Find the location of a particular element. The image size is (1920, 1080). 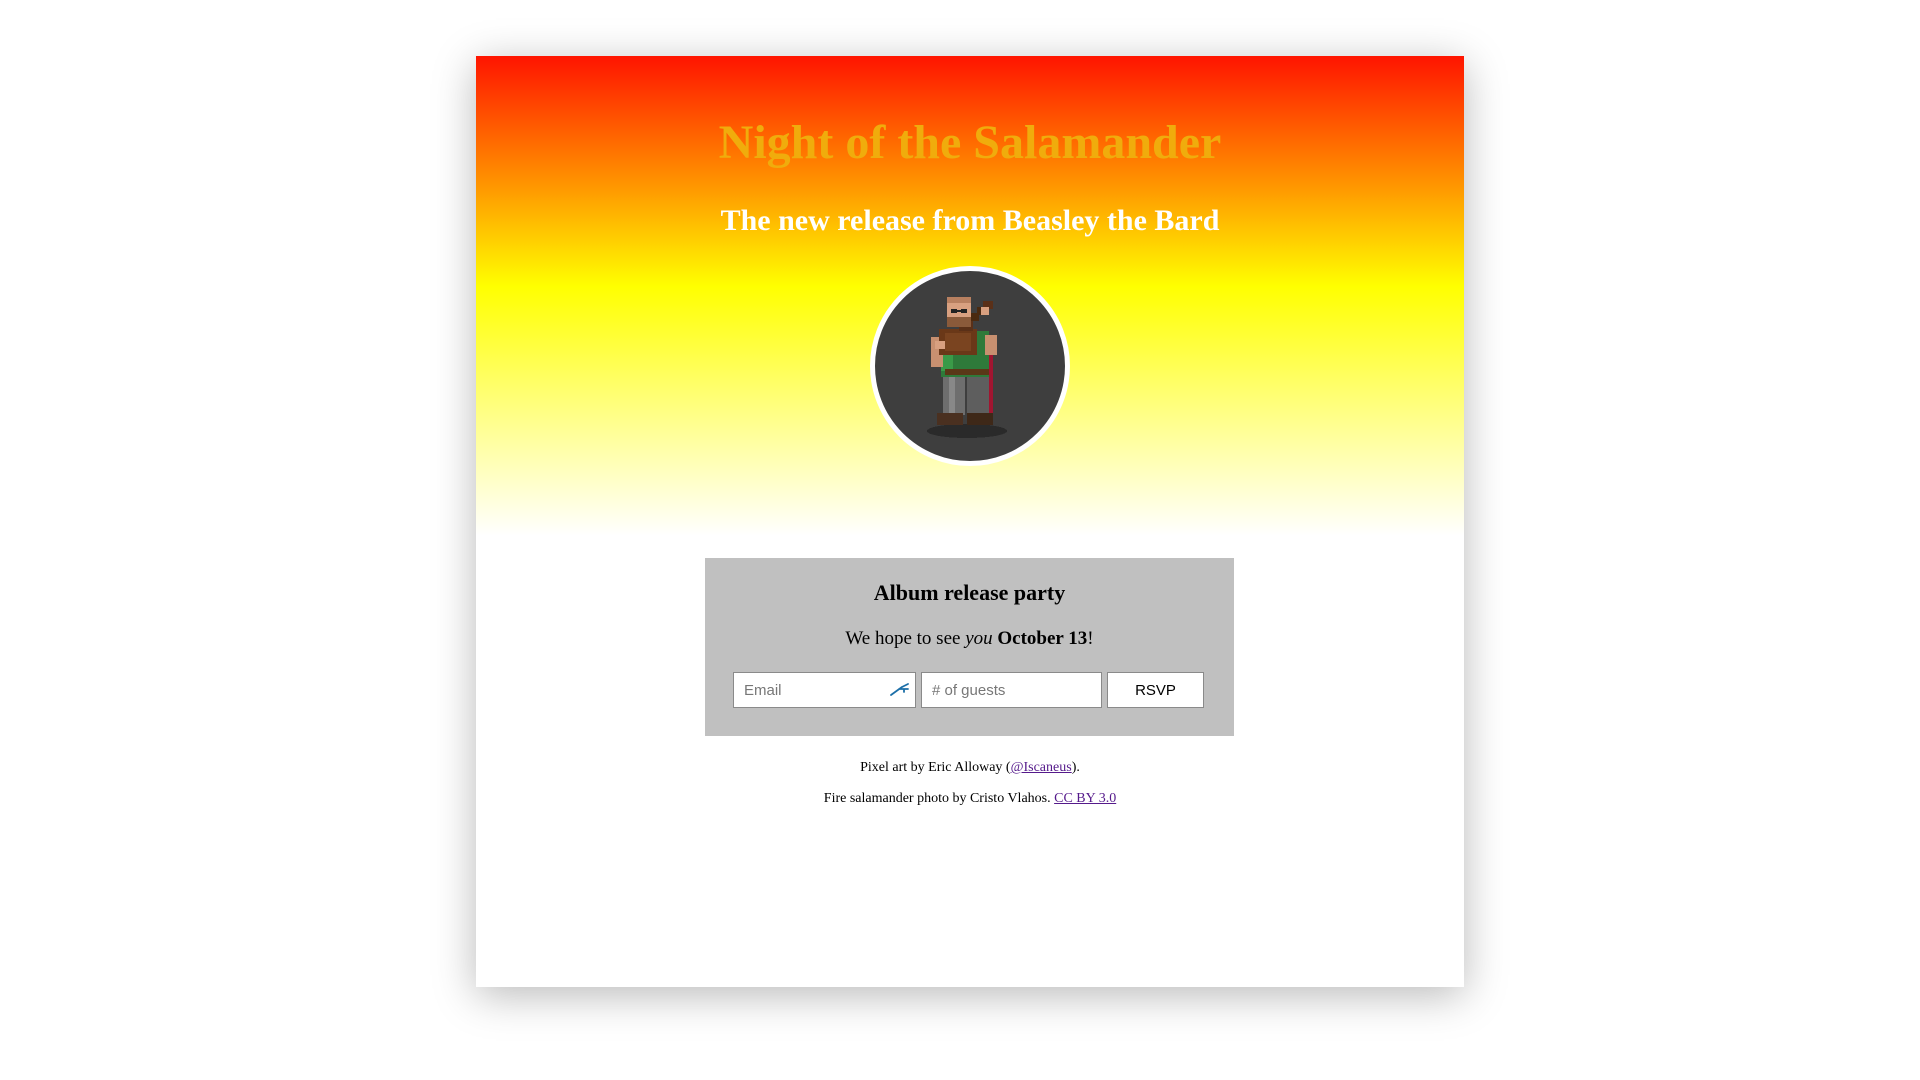

invite-date: October 13 is located at coordinates (1042, 638).